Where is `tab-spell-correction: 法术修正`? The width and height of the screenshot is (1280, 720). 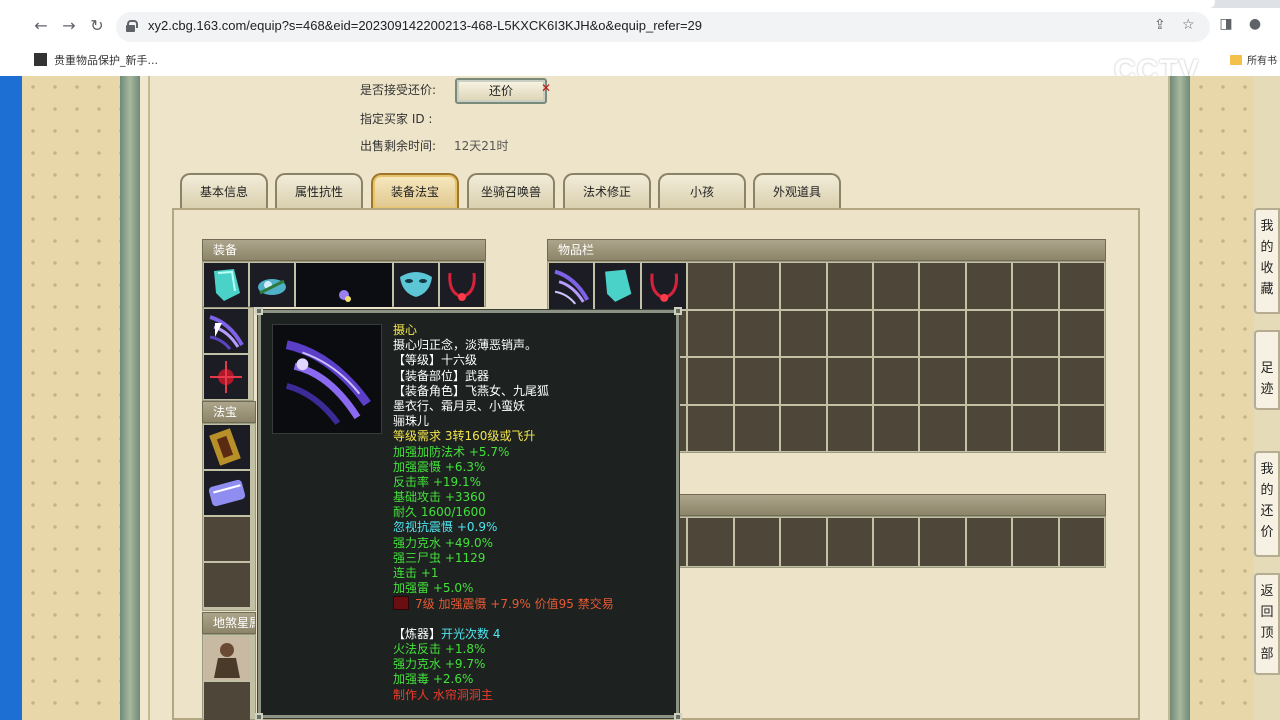
tab-spell-correction: 法术修正 is located at coordinates (607, 191).